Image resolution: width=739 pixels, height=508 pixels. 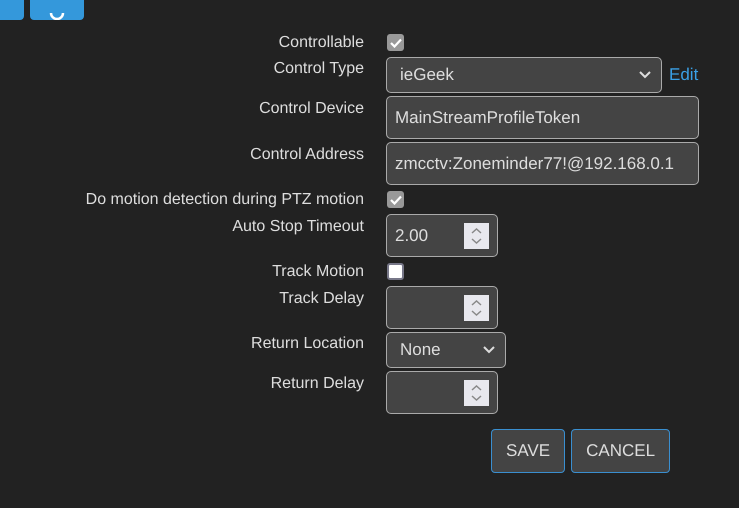 I want to click on field-label: Return Delay, so click(x=317, y=384).